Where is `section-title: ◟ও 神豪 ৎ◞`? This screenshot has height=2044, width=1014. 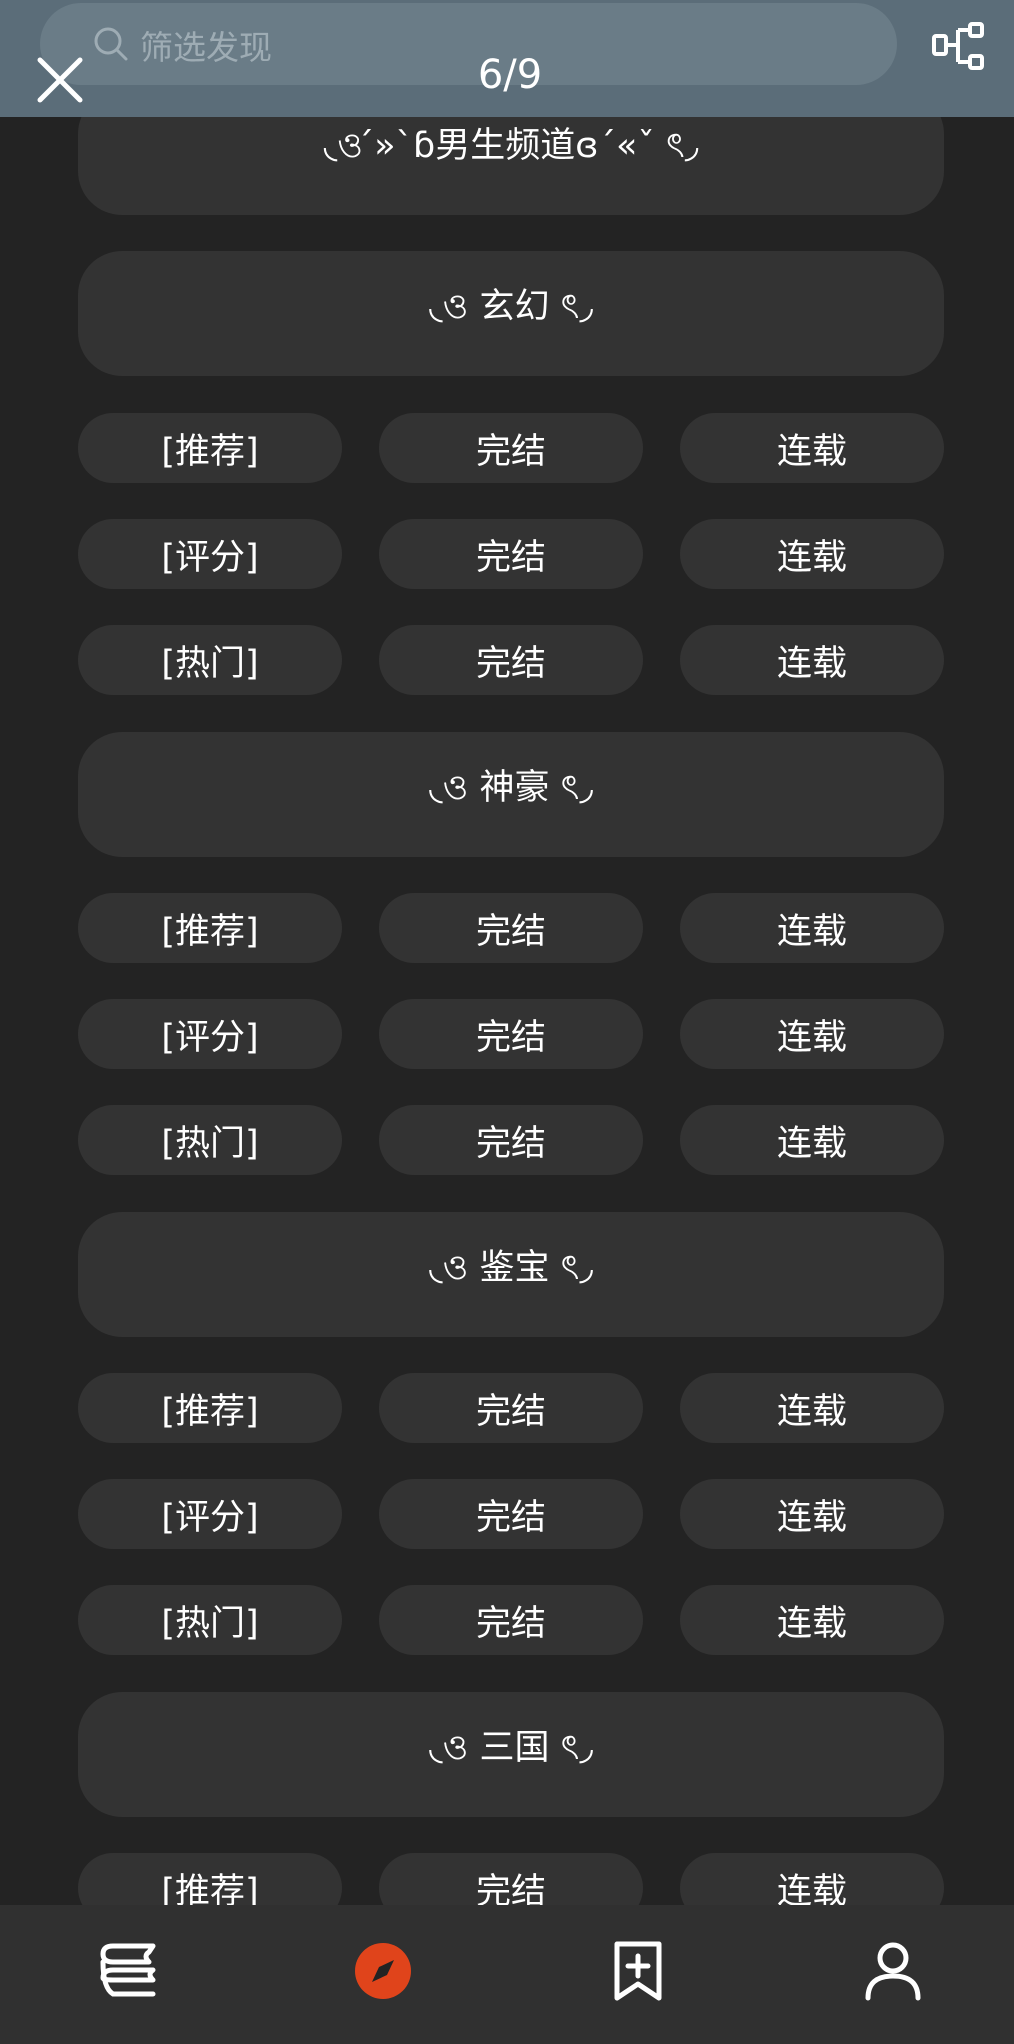 section-title: ◟ও 神豪 ৎ◞ is located at coordinates (511, 788).